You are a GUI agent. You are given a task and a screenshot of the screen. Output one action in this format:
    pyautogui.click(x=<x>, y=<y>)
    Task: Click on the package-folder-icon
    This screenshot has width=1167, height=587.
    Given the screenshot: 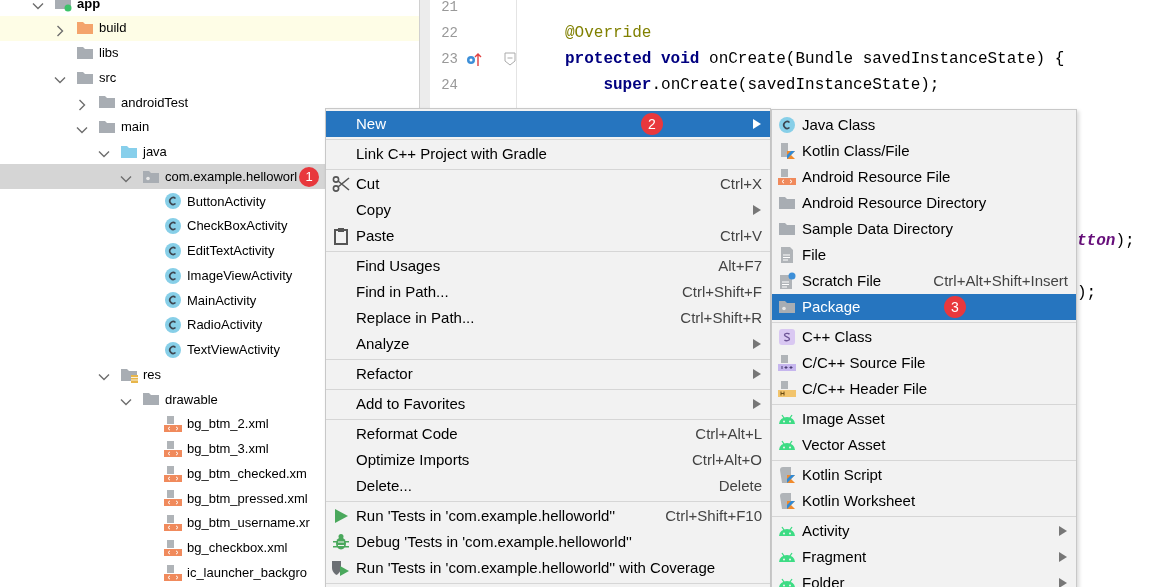 What is the action you would take?
    pyautogui.click(x=787, y=307)
    